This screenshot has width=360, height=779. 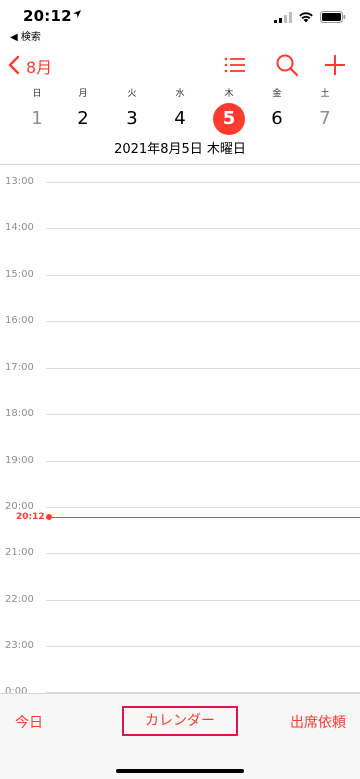 I want to click on date-cell: 3, so click(x=132, y=119).